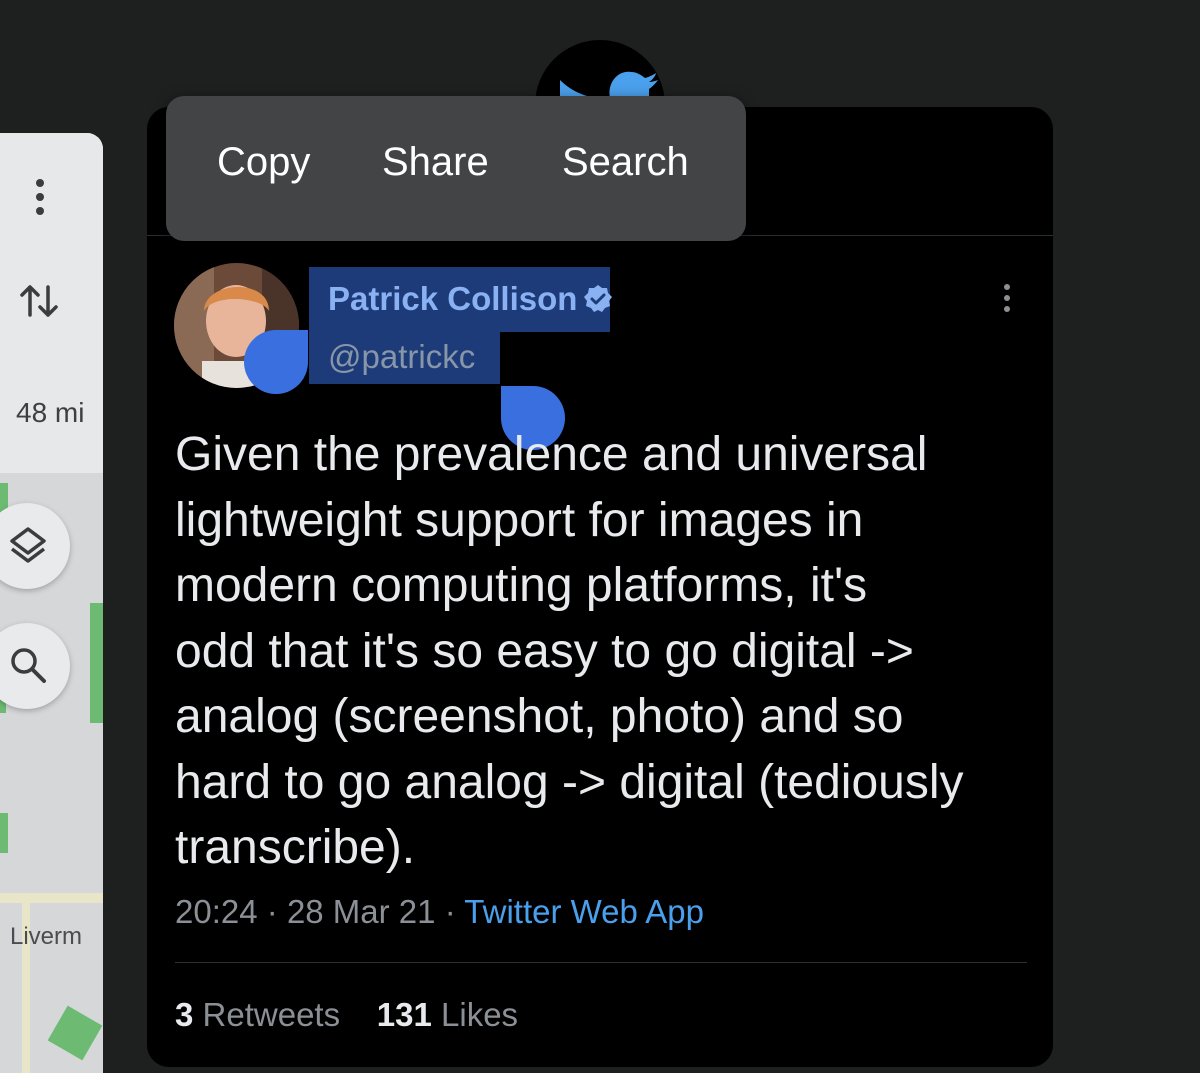  Describe the element at coordinates (263, 162) in the screenshot. I see `copy-button: Copy` at that location.